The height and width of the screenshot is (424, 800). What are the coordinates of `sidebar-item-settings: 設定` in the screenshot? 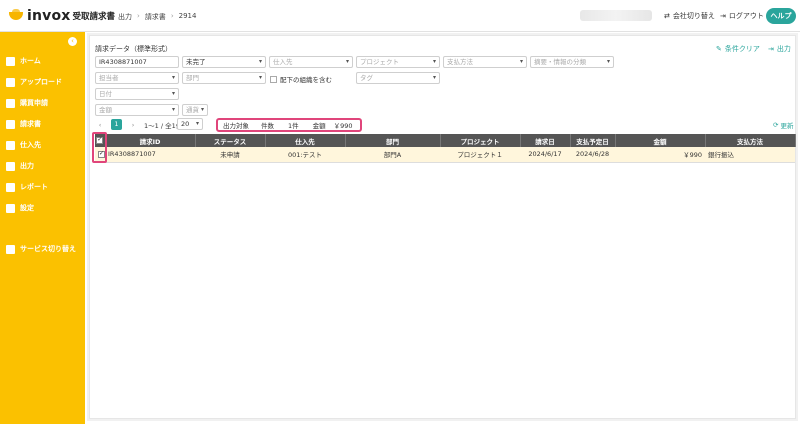 It's located at (20, 208).